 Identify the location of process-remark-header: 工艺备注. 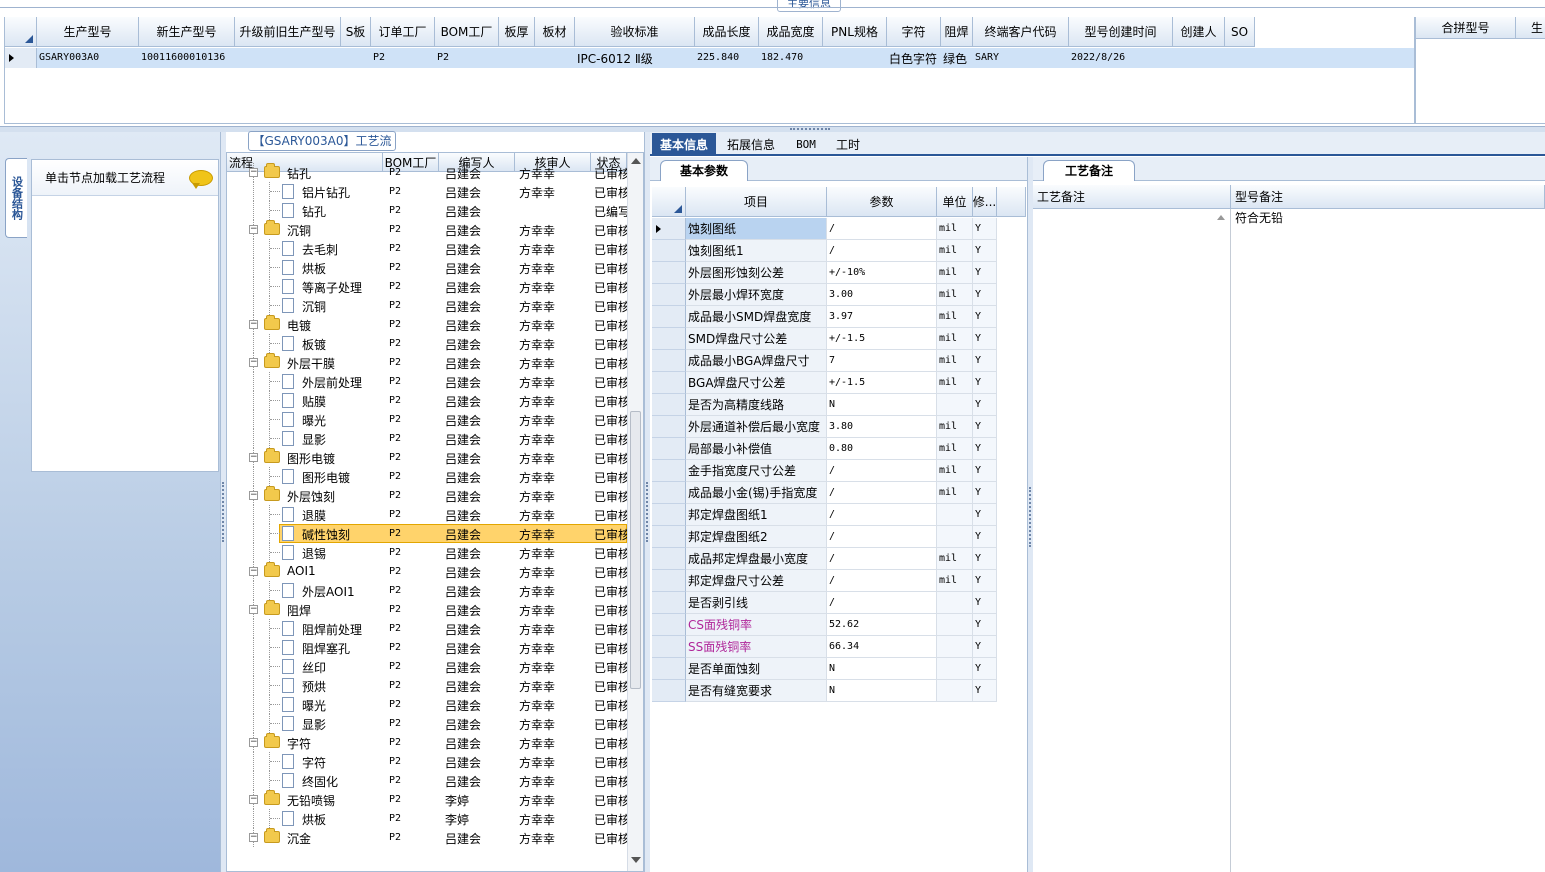
(1132, 197).